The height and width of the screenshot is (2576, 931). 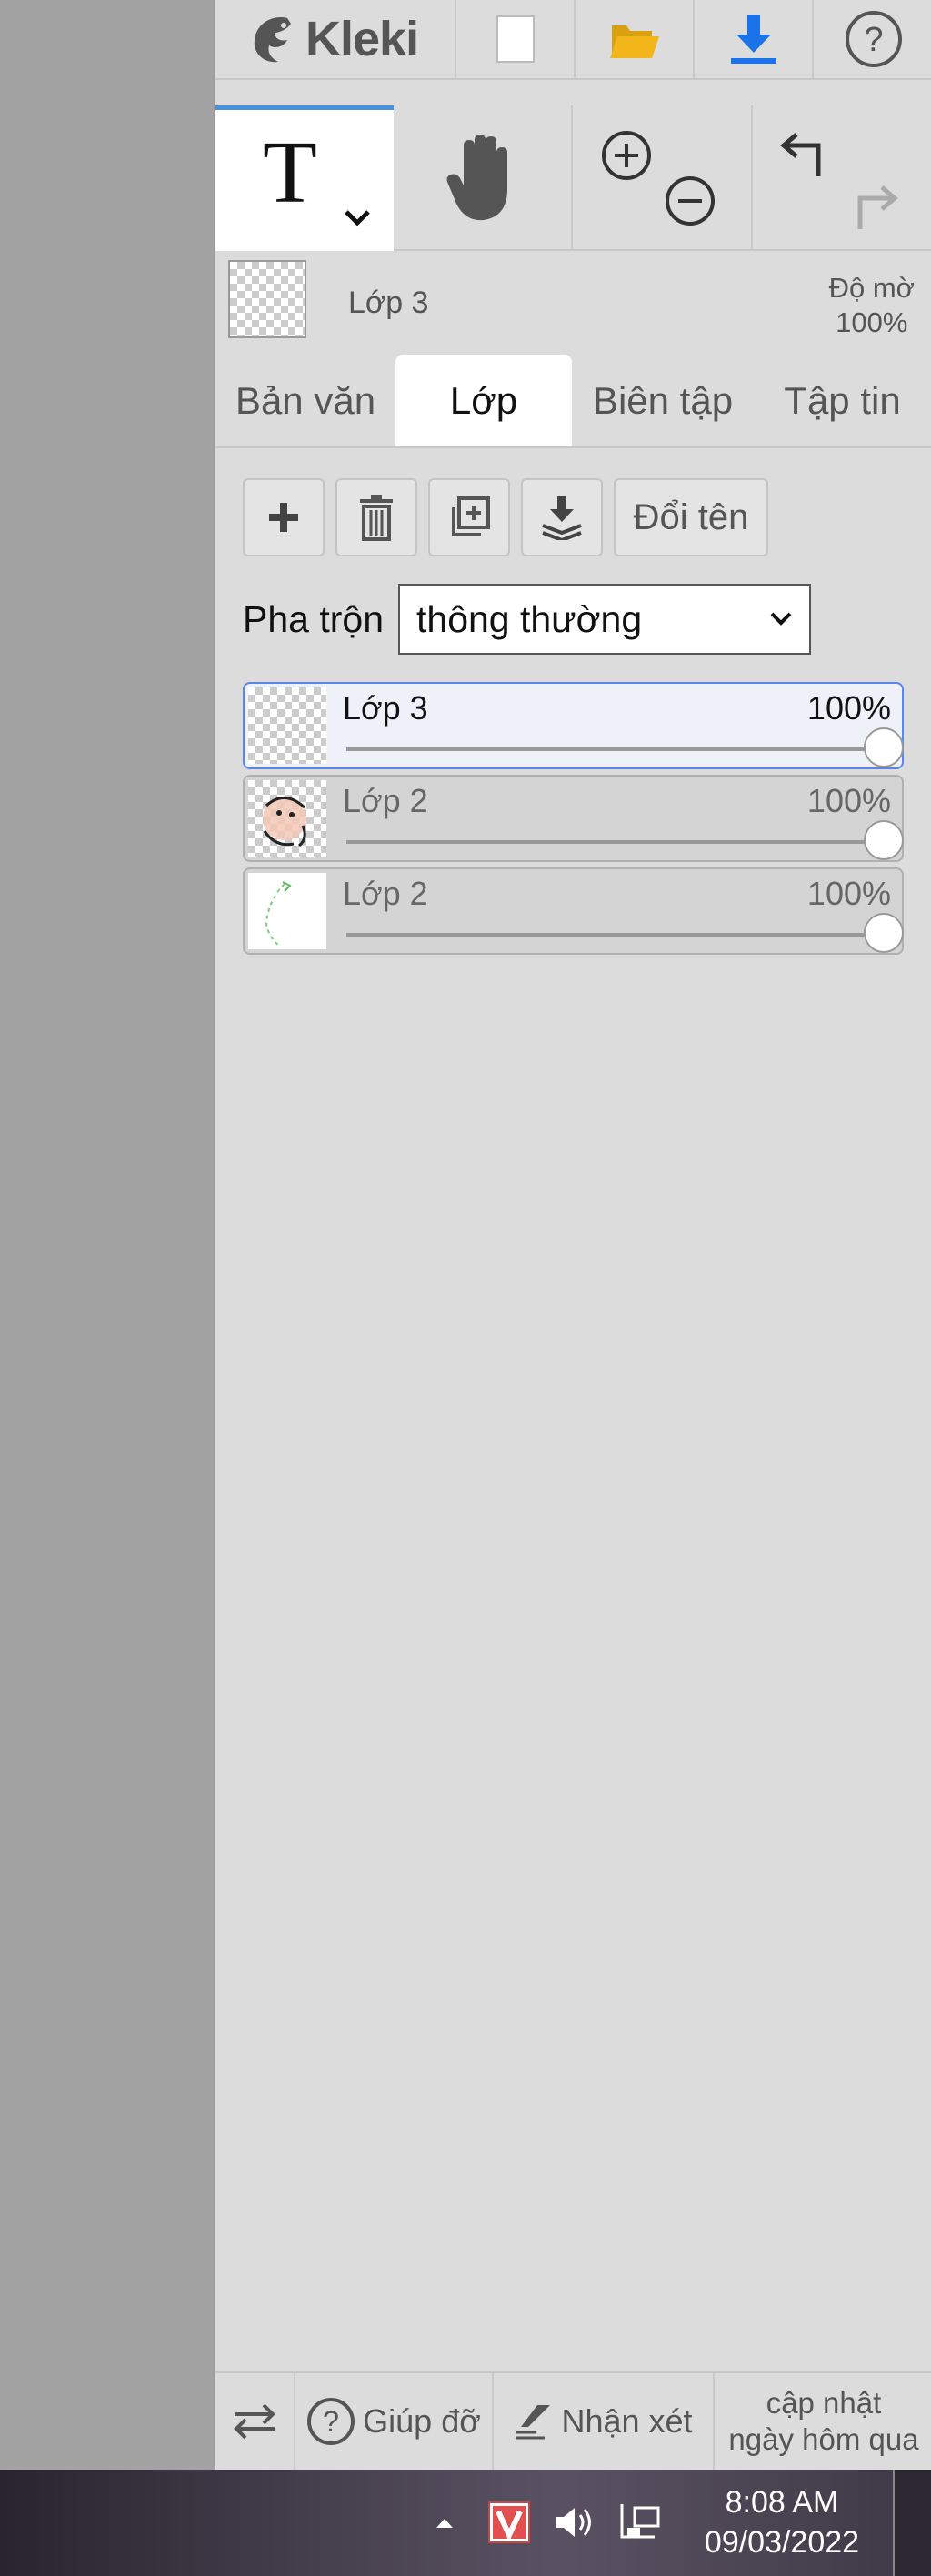 I want to click on current-layer-name: Lớp 3, so click(x=388, y=303).